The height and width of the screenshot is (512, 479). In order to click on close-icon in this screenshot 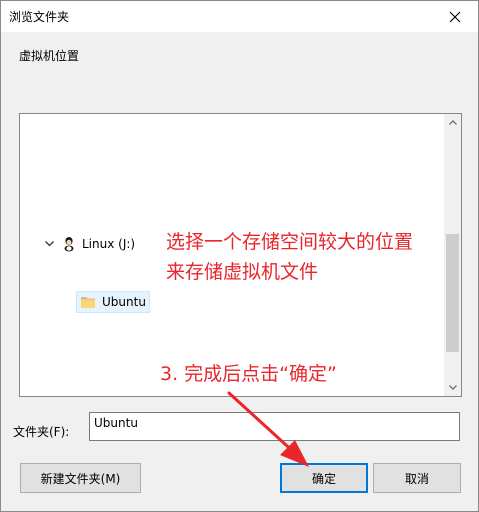, I will do `click(455, 16)`.